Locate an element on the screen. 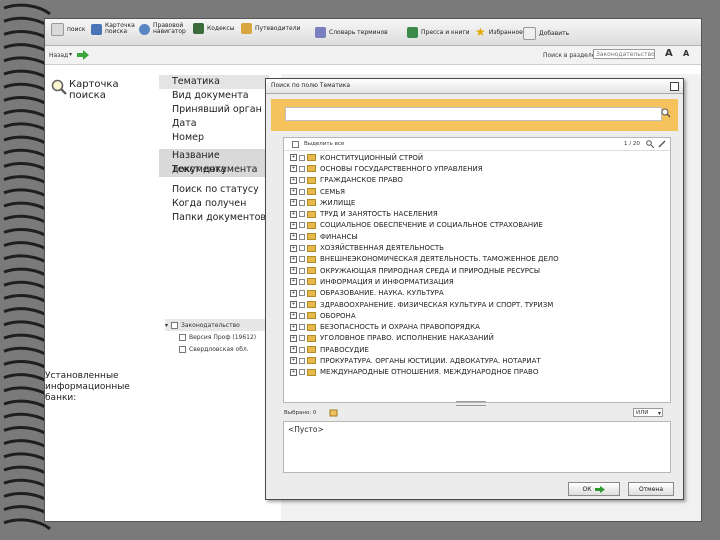 This screenshot has width=720, height=540. topic-row: + ПРАВОСУДИЕ is located at coordinates (477, 349).